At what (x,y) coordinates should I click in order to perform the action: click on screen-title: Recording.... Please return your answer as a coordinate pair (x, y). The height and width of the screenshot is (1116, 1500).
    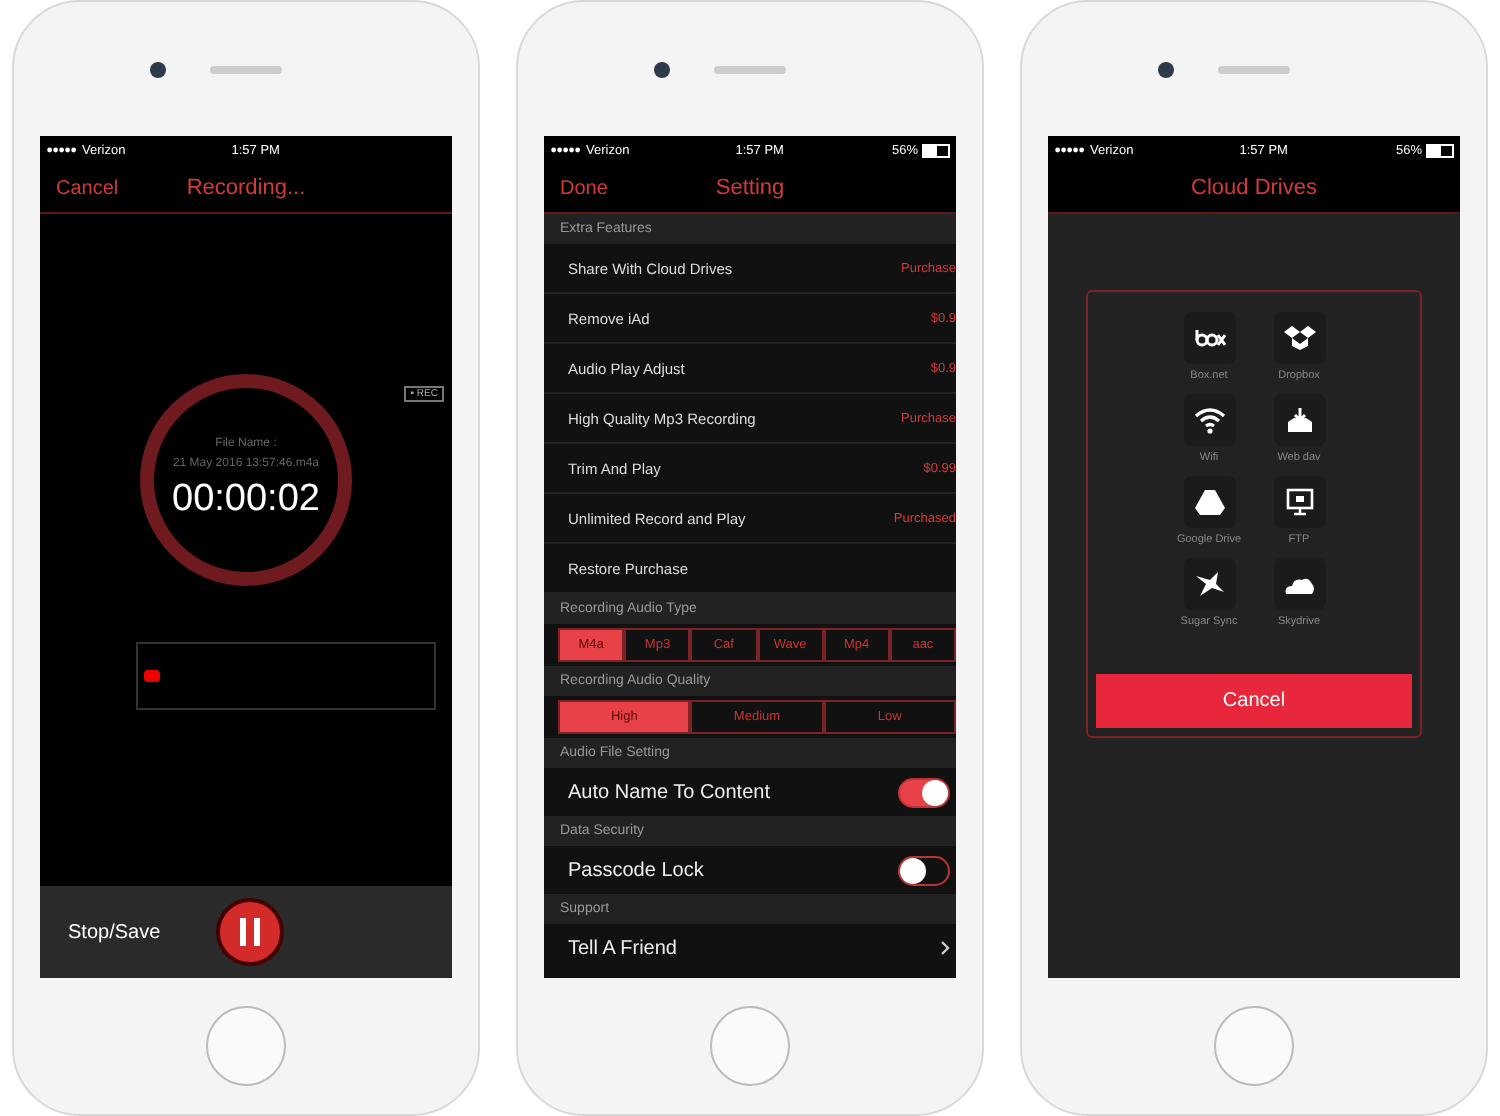
    Looking at the image, I should click on (246, 188).